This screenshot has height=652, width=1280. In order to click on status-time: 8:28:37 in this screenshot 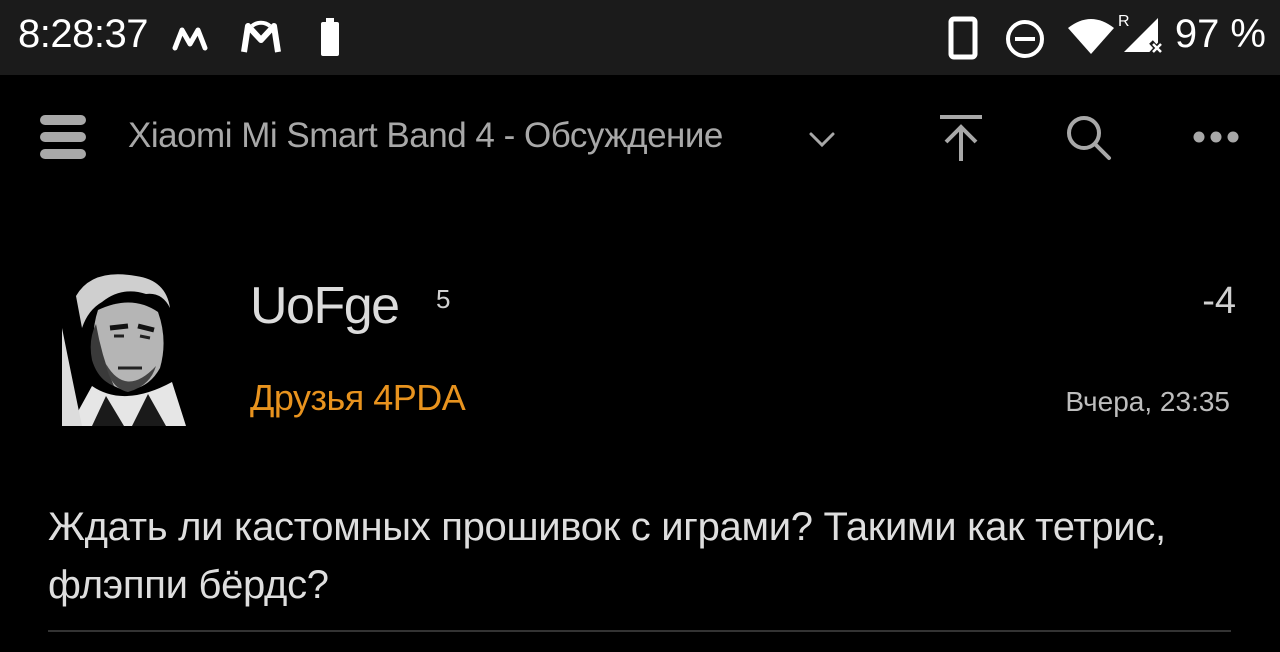, I will do `click(83, 34)`.